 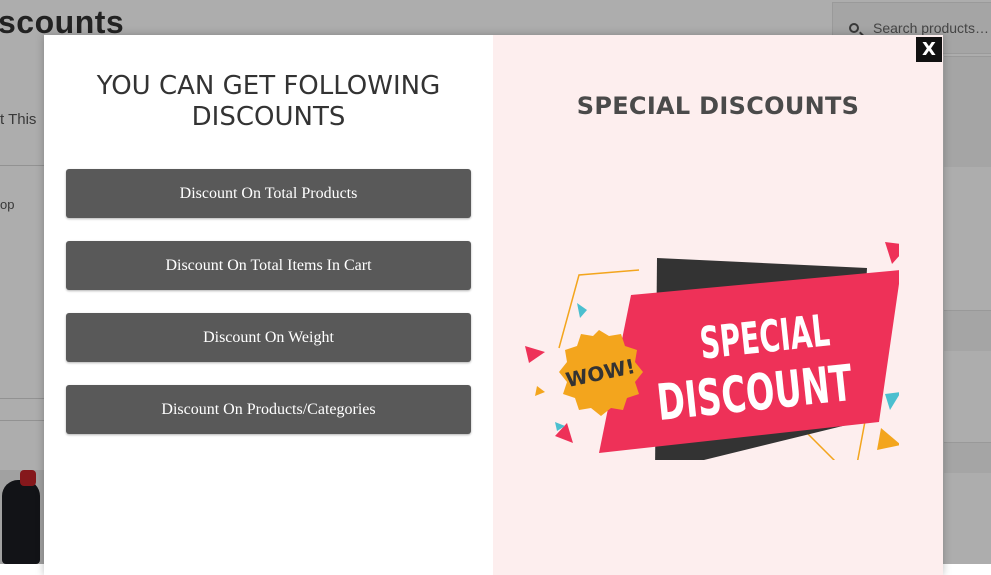 What do you see at coordinates (268, 86) in the screenshot?
I see `heading-line: YOU CAN GET FOLLOWING` at bounding box center [268, 86].